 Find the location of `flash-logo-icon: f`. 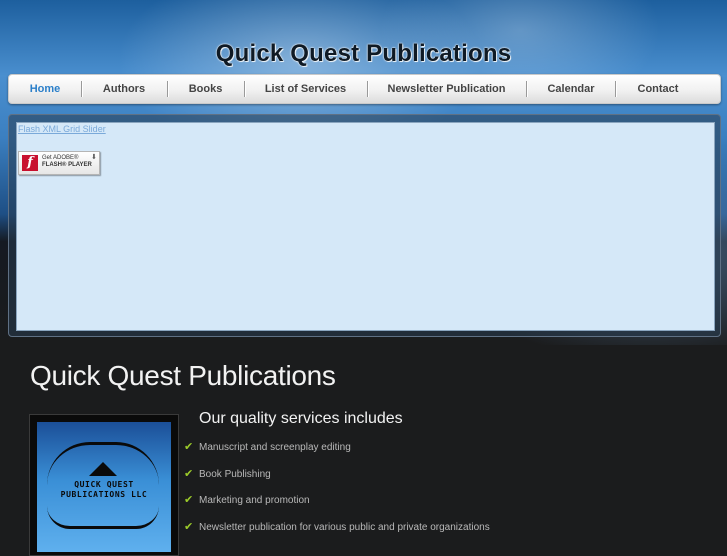

flash-logo-icon: f is located at coordinates (30, 163).